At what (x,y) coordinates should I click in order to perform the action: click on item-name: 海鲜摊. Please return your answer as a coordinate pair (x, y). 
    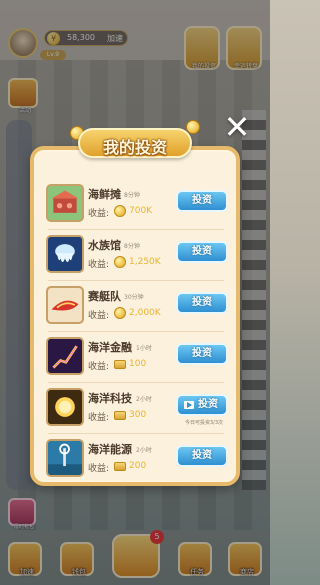
    Looking at the image, I should click on (104, 194).